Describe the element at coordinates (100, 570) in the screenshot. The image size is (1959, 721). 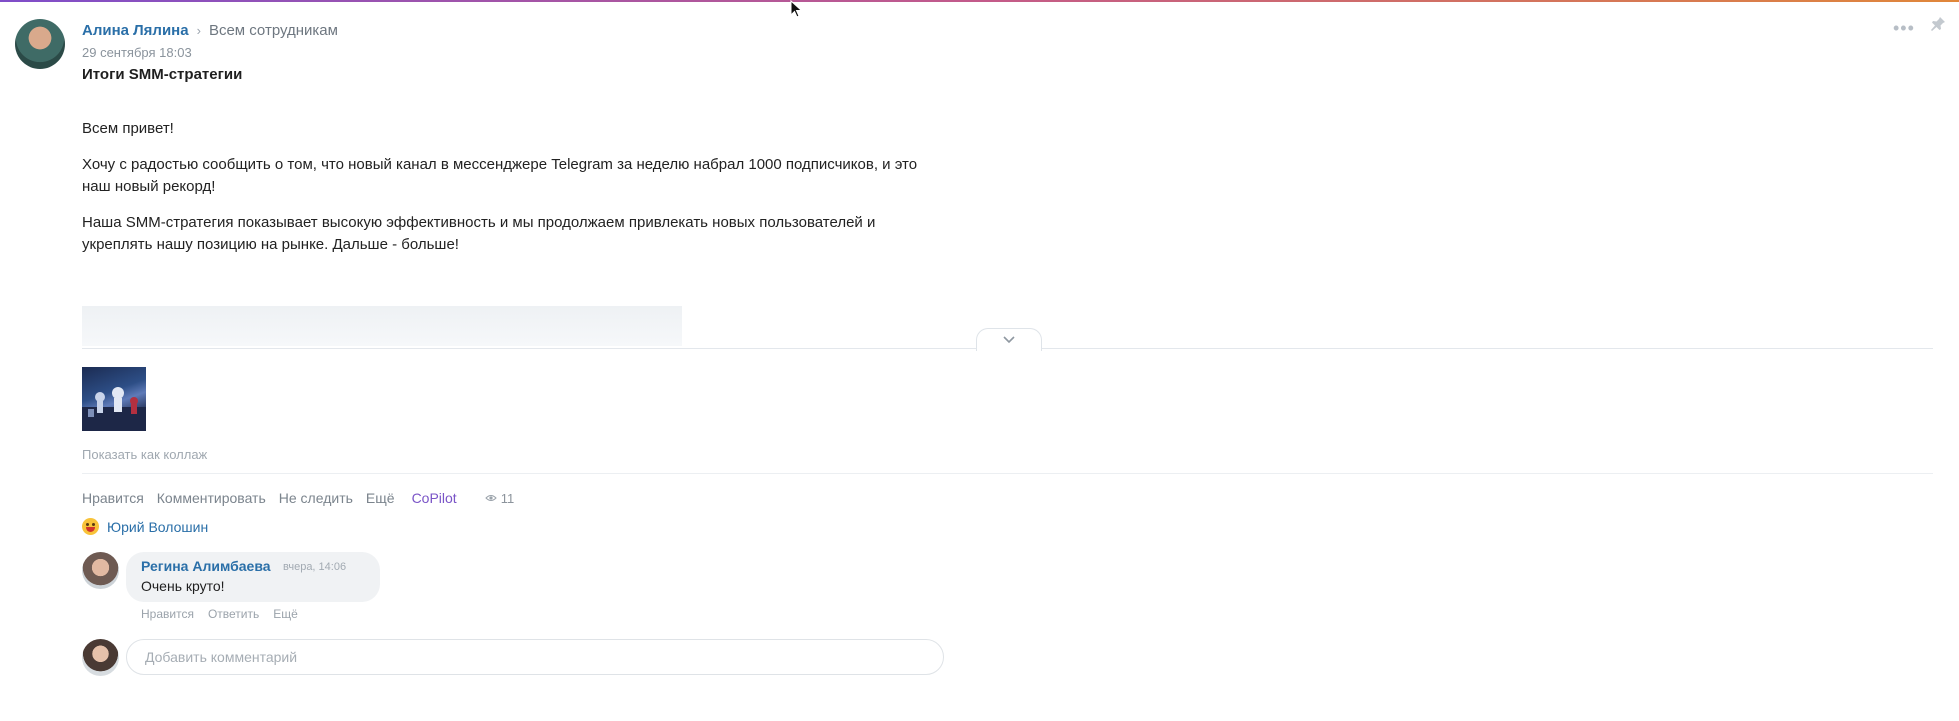
I see `commenter-avatar` at that location.